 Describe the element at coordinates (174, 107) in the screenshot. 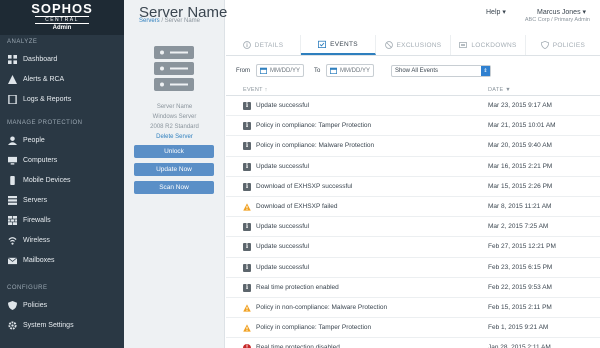

I see `server-name: Server Name` at that location.